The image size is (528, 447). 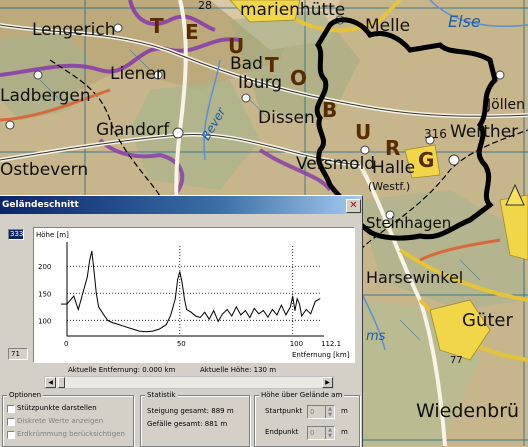 What do you see at coordinates (44, 267) in the screenshot?
I see `y-tick-label: 200` at bounding box center [44, 267].